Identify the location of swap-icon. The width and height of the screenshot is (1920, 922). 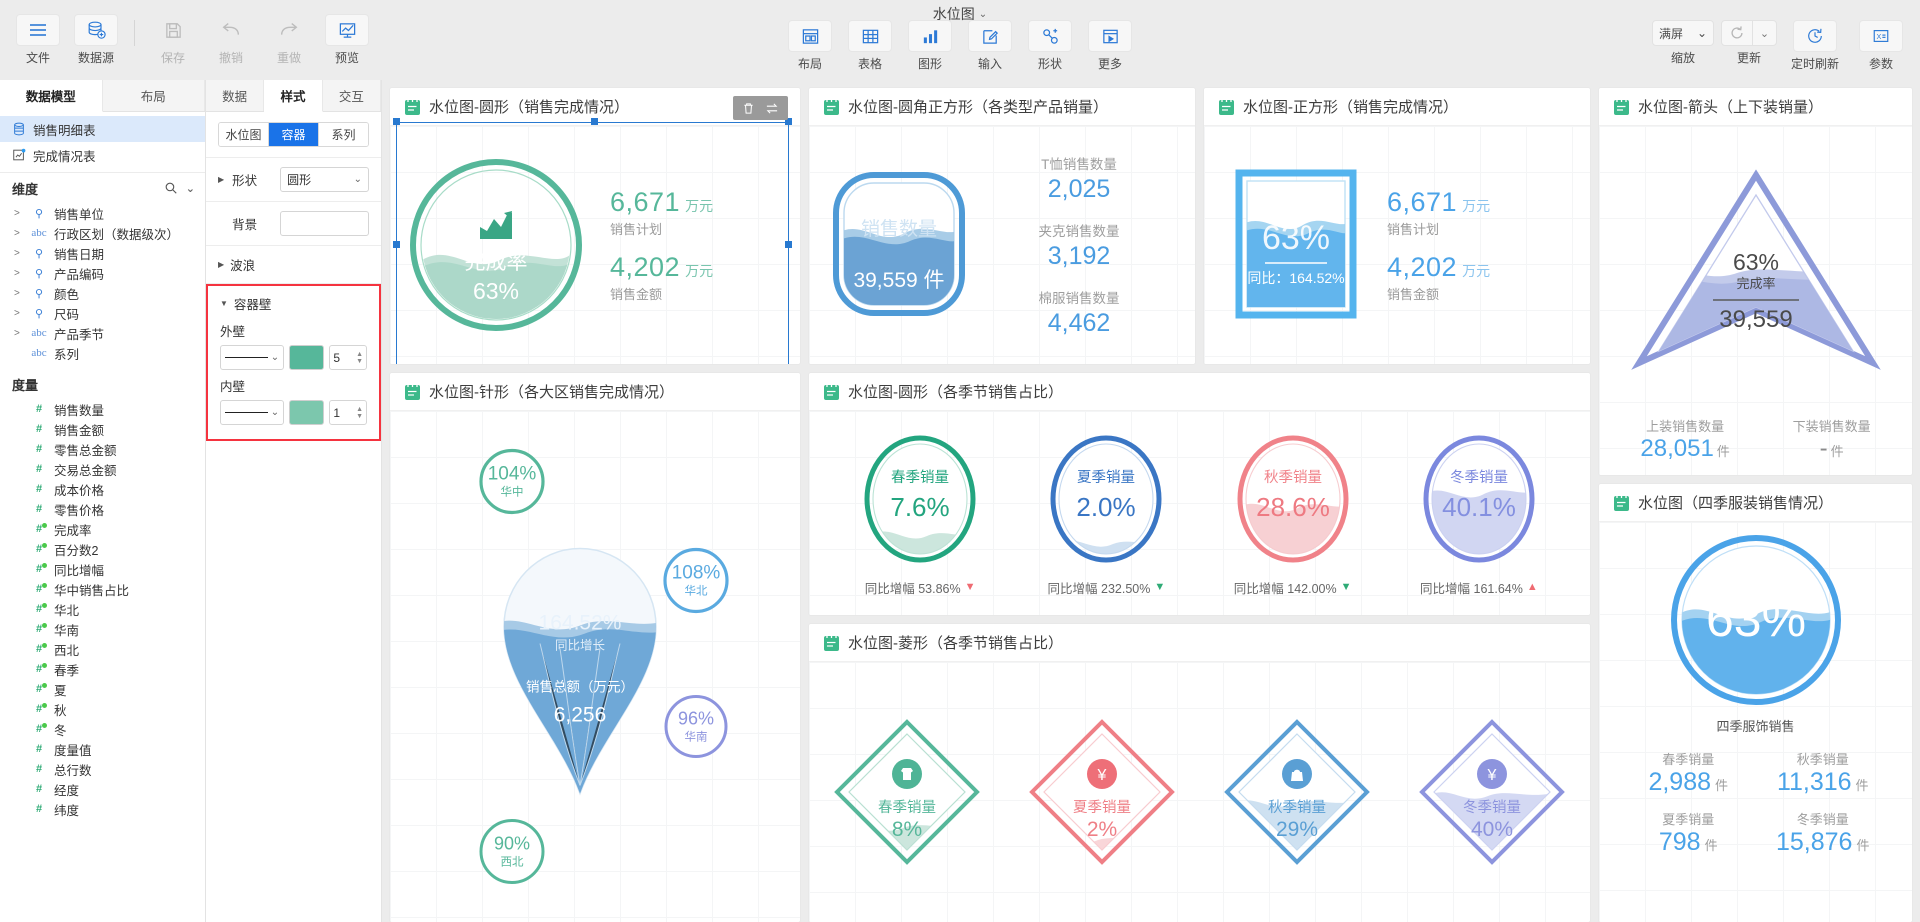
(772, 108).